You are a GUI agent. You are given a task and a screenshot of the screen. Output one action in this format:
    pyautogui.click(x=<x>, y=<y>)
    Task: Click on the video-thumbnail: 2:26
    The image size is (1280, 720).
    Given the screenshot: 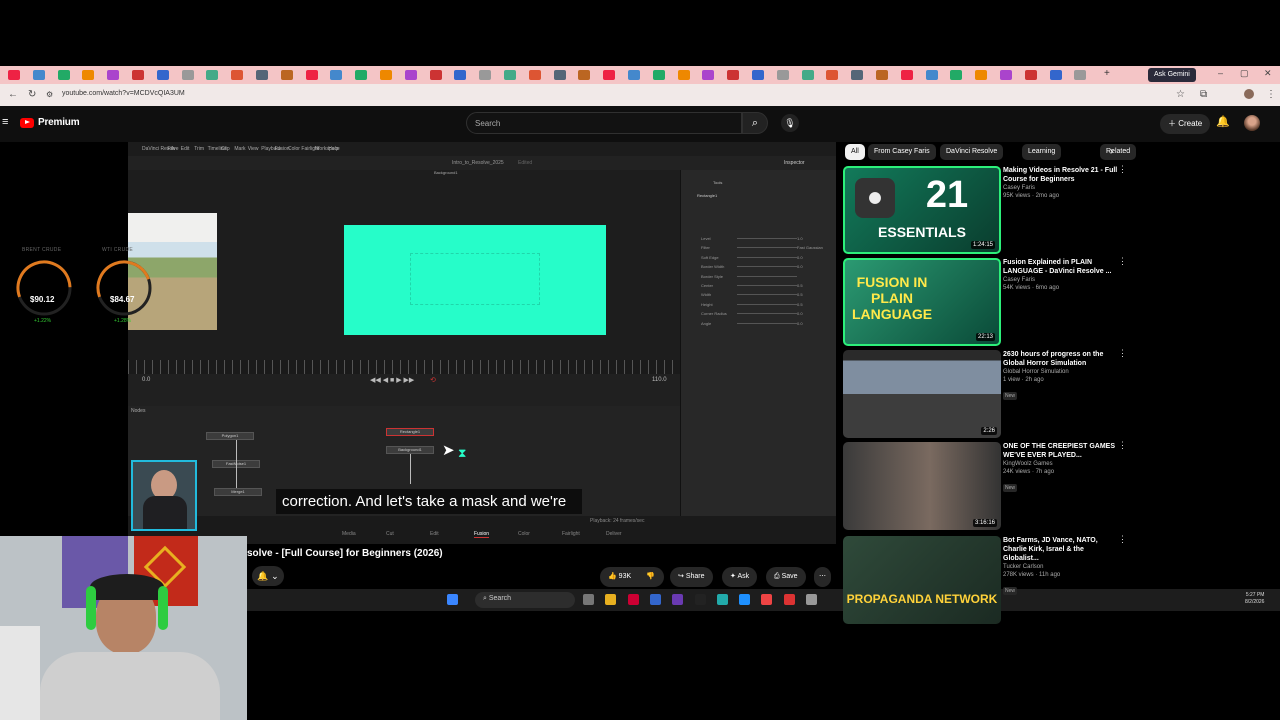 What is the action you would take?
    pyautogui.click(x=922, y=394)
    